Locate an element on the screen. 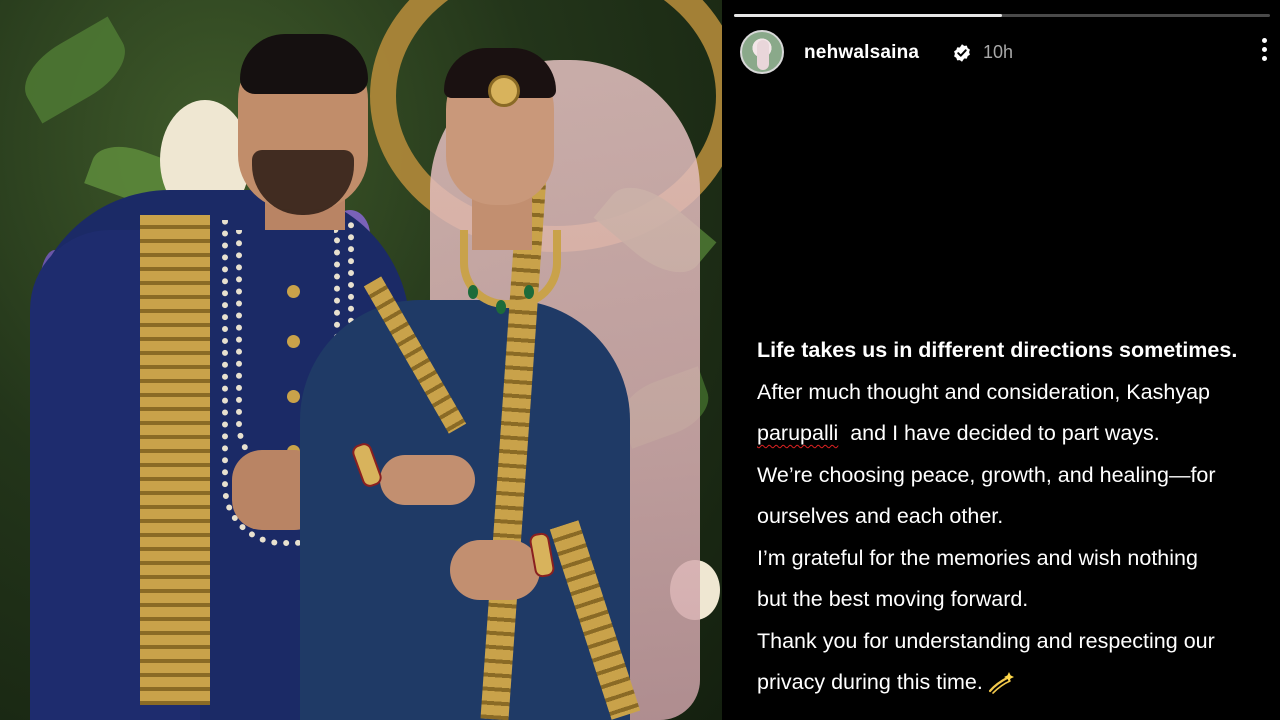 This screenshot has height=720, width=1280. groom-shawl-trim is located at coordinates (175, 460).